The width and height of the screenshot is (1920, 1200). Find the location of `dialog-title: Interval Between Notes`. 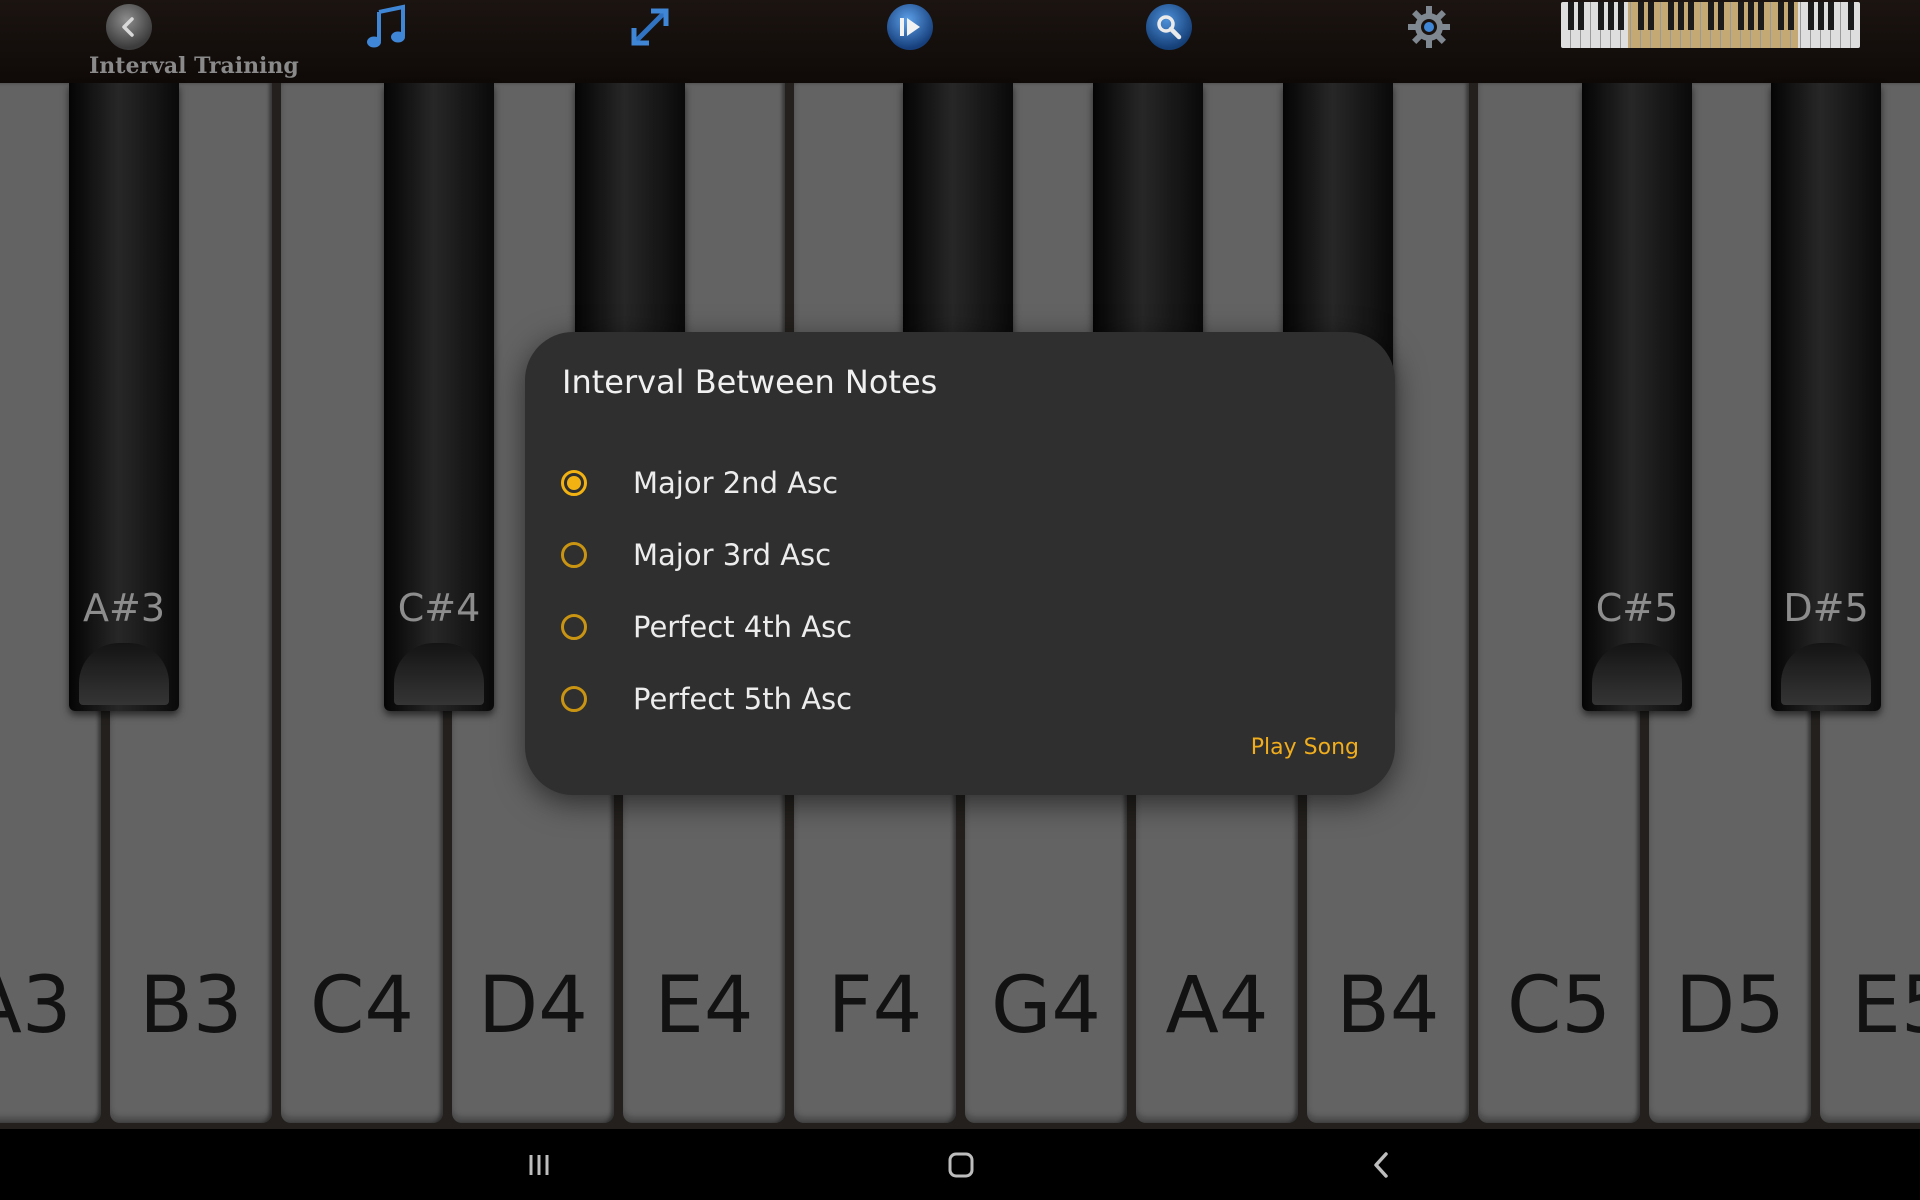

dialog-title: Interval Between Notes is located at coordinates (750, 382).